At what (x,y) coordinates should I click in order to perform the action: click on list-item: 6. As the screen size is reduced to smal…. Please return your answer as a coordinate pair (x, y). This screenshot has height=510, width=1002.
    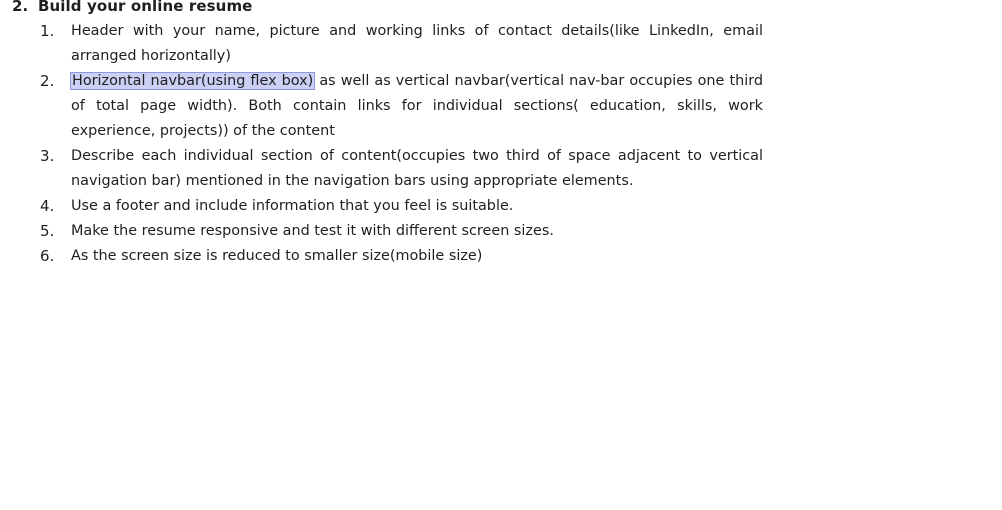
    Looking at the image, I should click on (501, 256).